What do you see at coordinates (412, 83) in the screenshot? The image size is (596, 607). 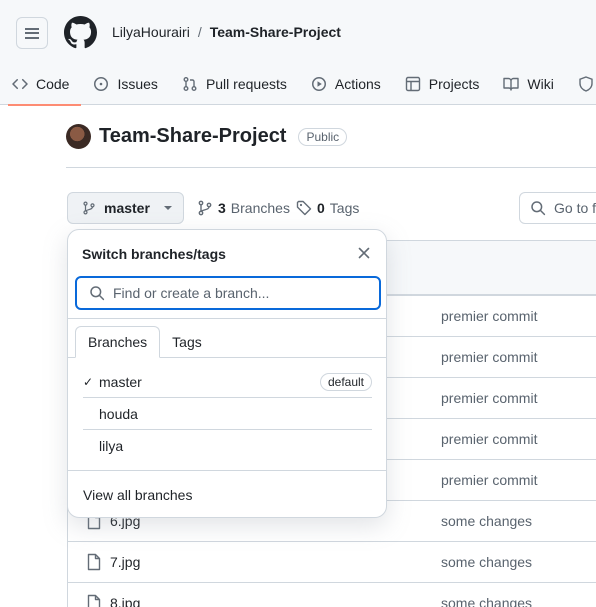 I see `table-icon` at bounding box center [412, 83].